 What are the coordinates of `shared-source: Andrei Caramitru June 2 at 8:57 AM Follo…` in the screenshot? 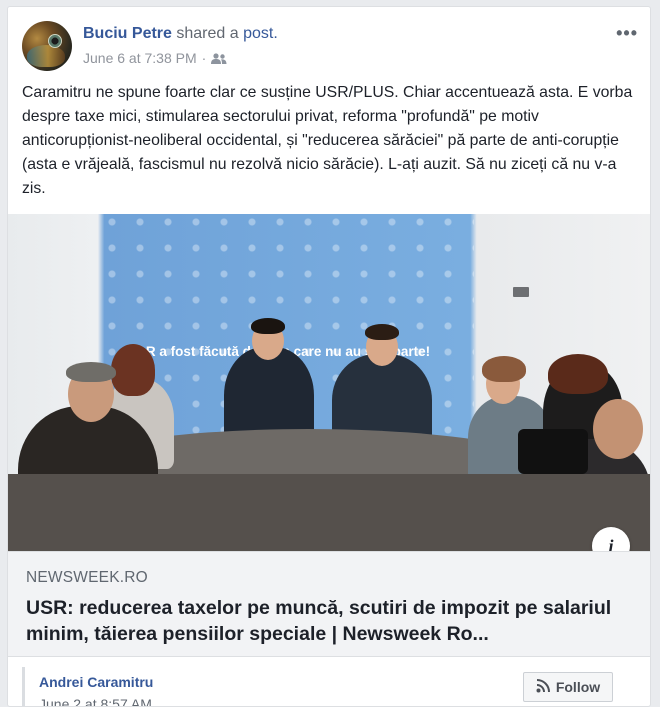 It's located at (331, 686).